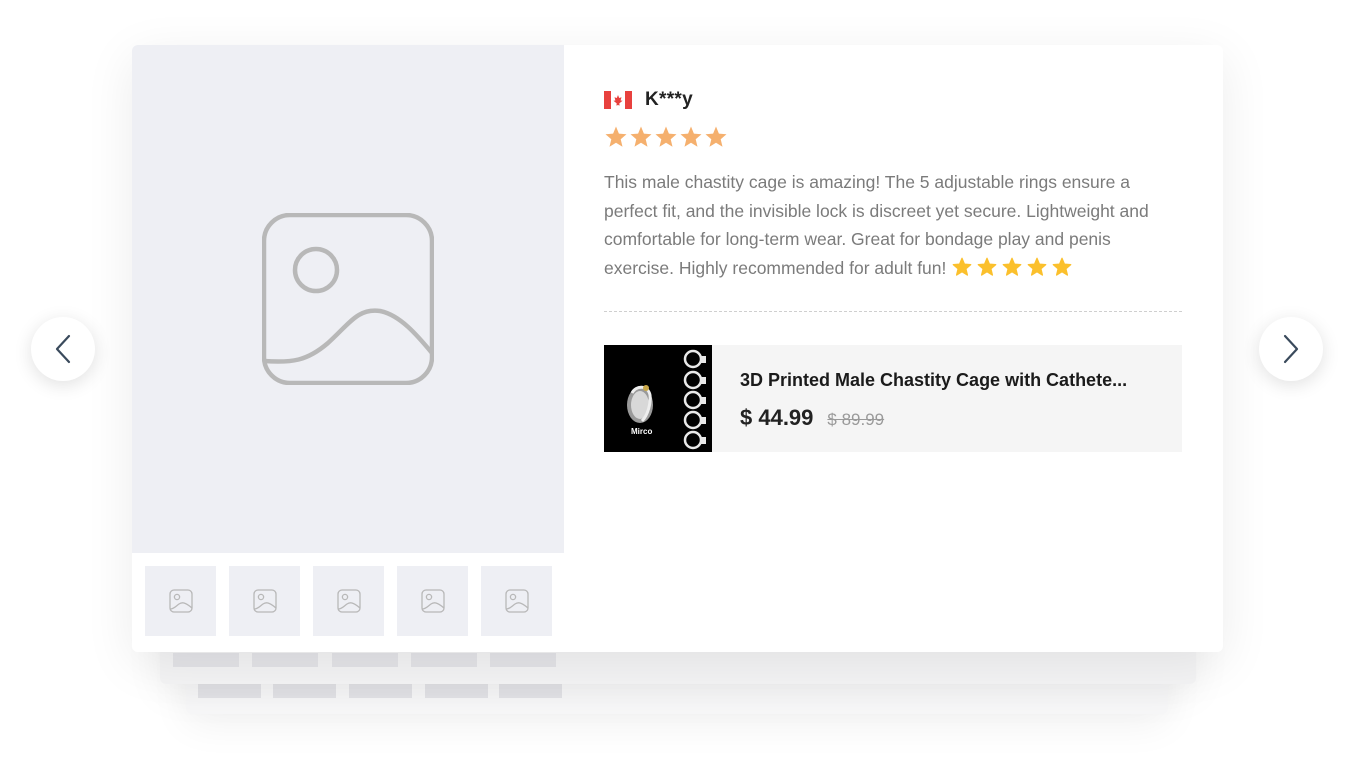 The height and width of the screenshot is (780, 1362). I want to click on chevron-right-icon, so click(1291, 349).